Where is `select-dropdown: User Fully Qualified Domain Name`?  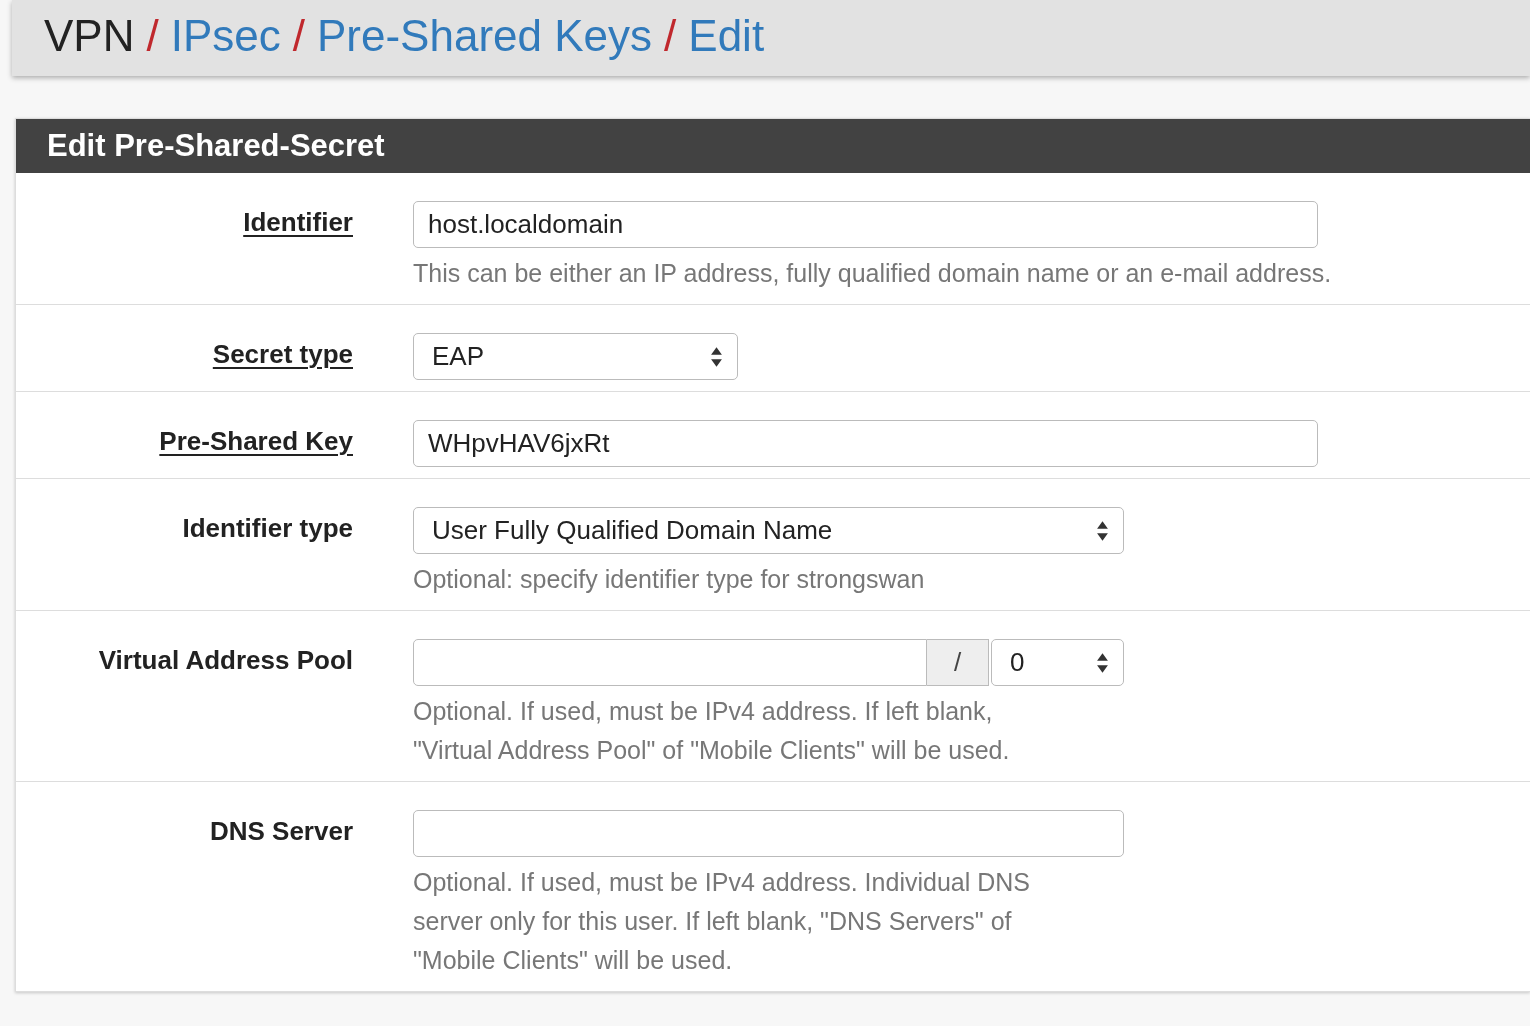 select-dropdown: User Fully Qualified Domain Name is located at coordinates (768, 530).